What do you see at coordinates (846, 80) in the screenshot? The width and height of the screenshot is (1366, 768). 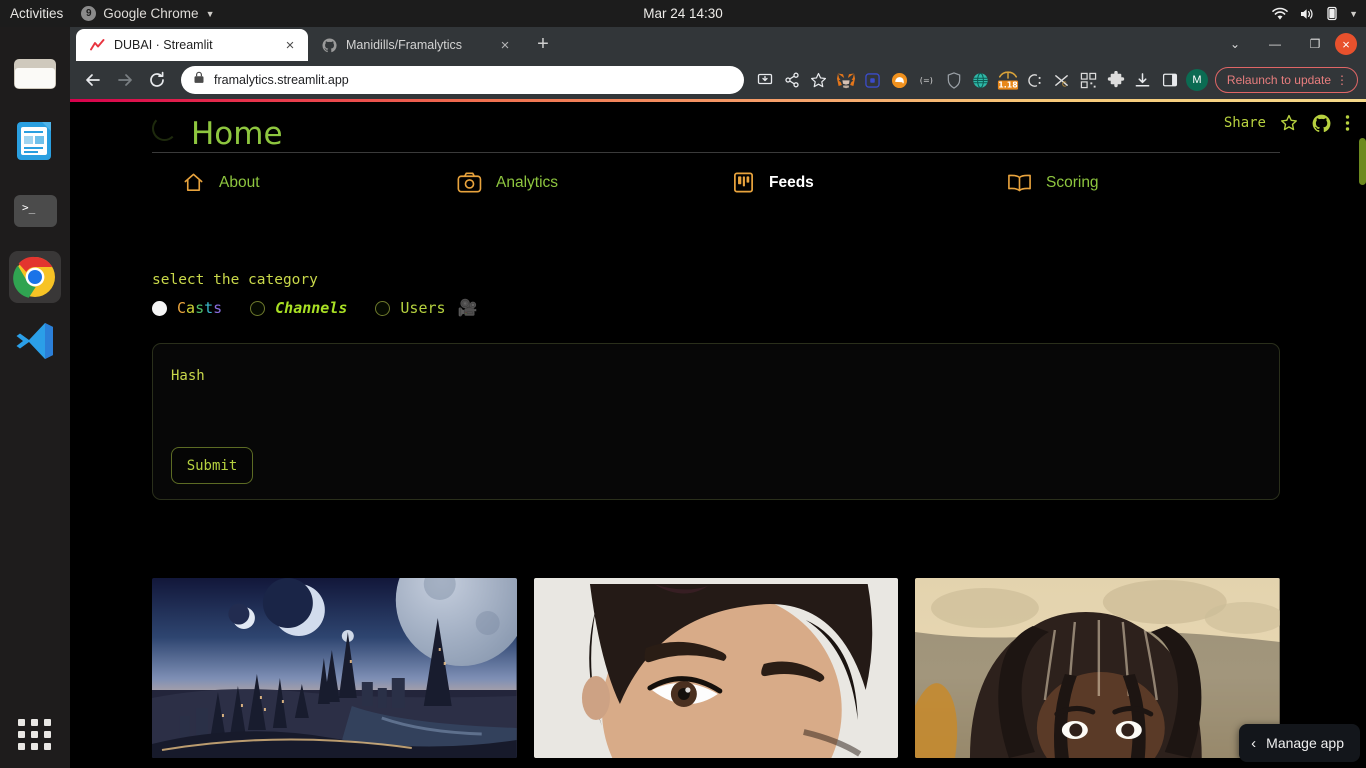 I see `metamask-icon` at bounding box center [846, 80].